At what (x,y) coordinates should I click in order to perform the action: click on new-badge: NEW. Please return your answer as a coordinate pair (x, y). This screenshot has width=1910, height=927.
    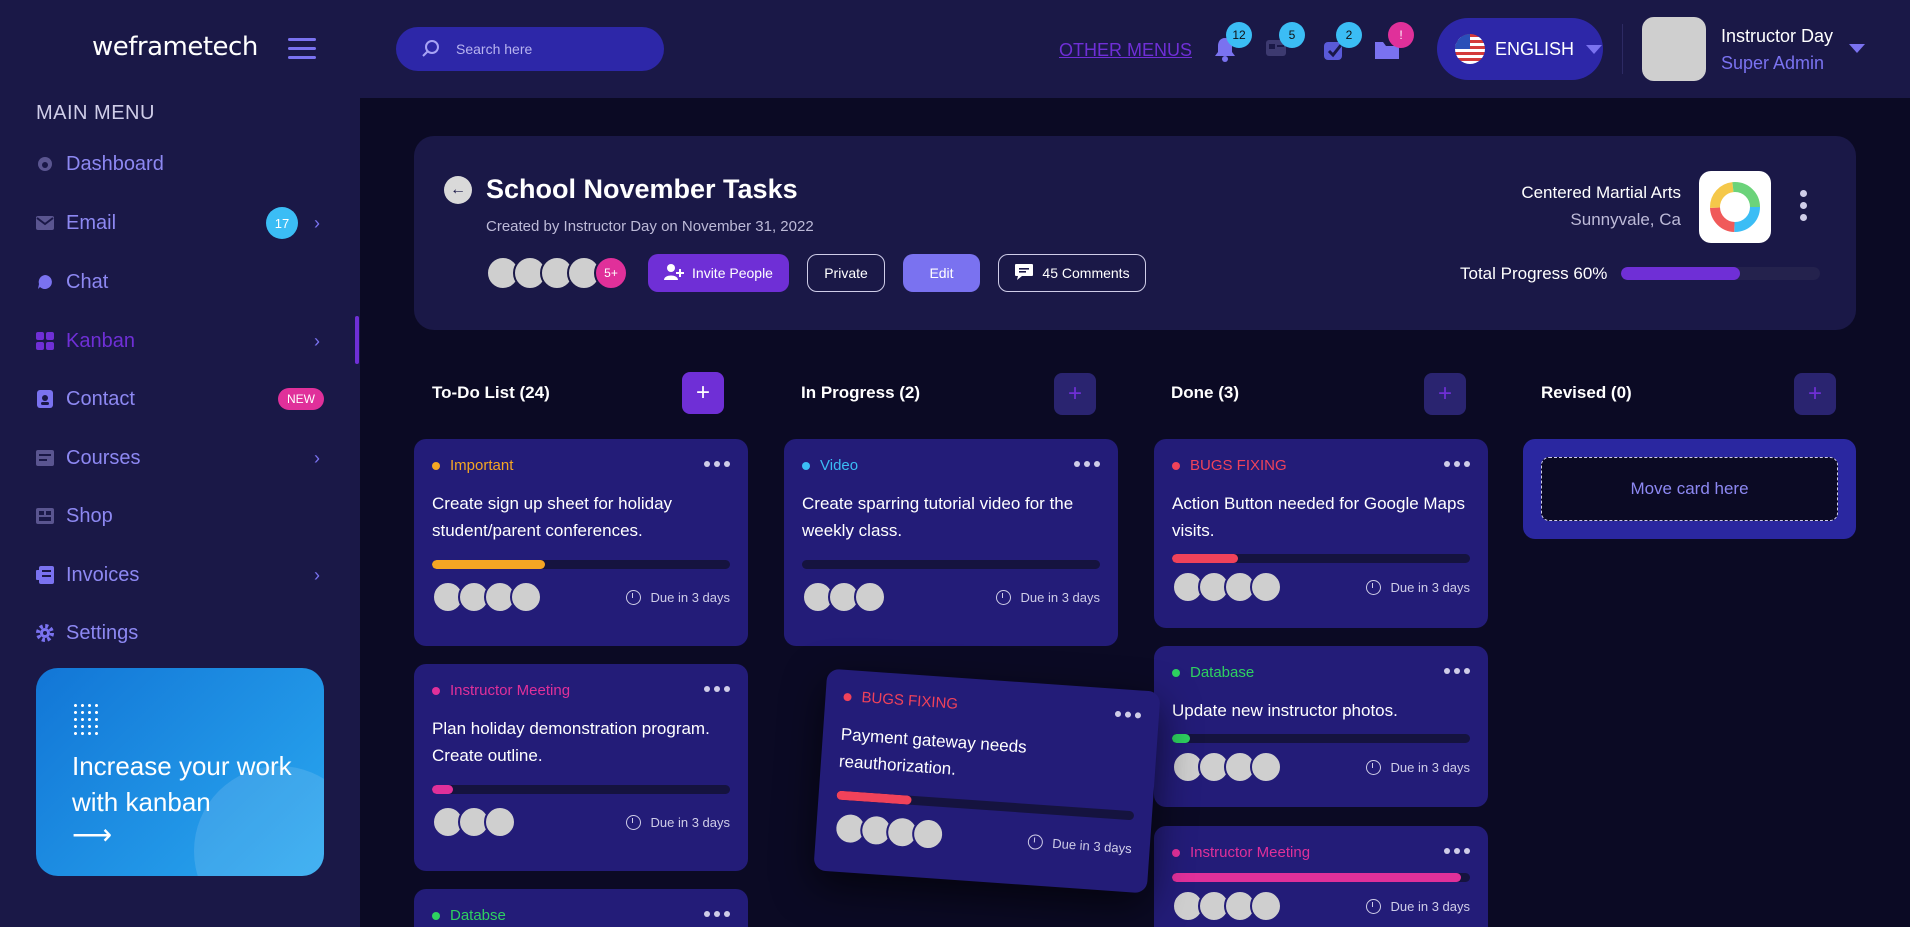
    Looking at the image, I should click on (301, 399).